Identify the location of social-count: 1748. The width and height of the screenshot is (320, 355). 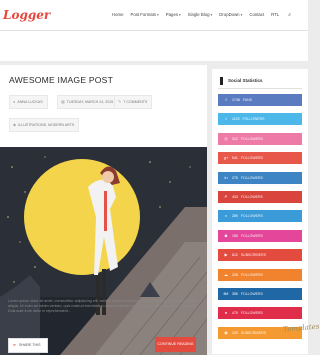
(236, 100).